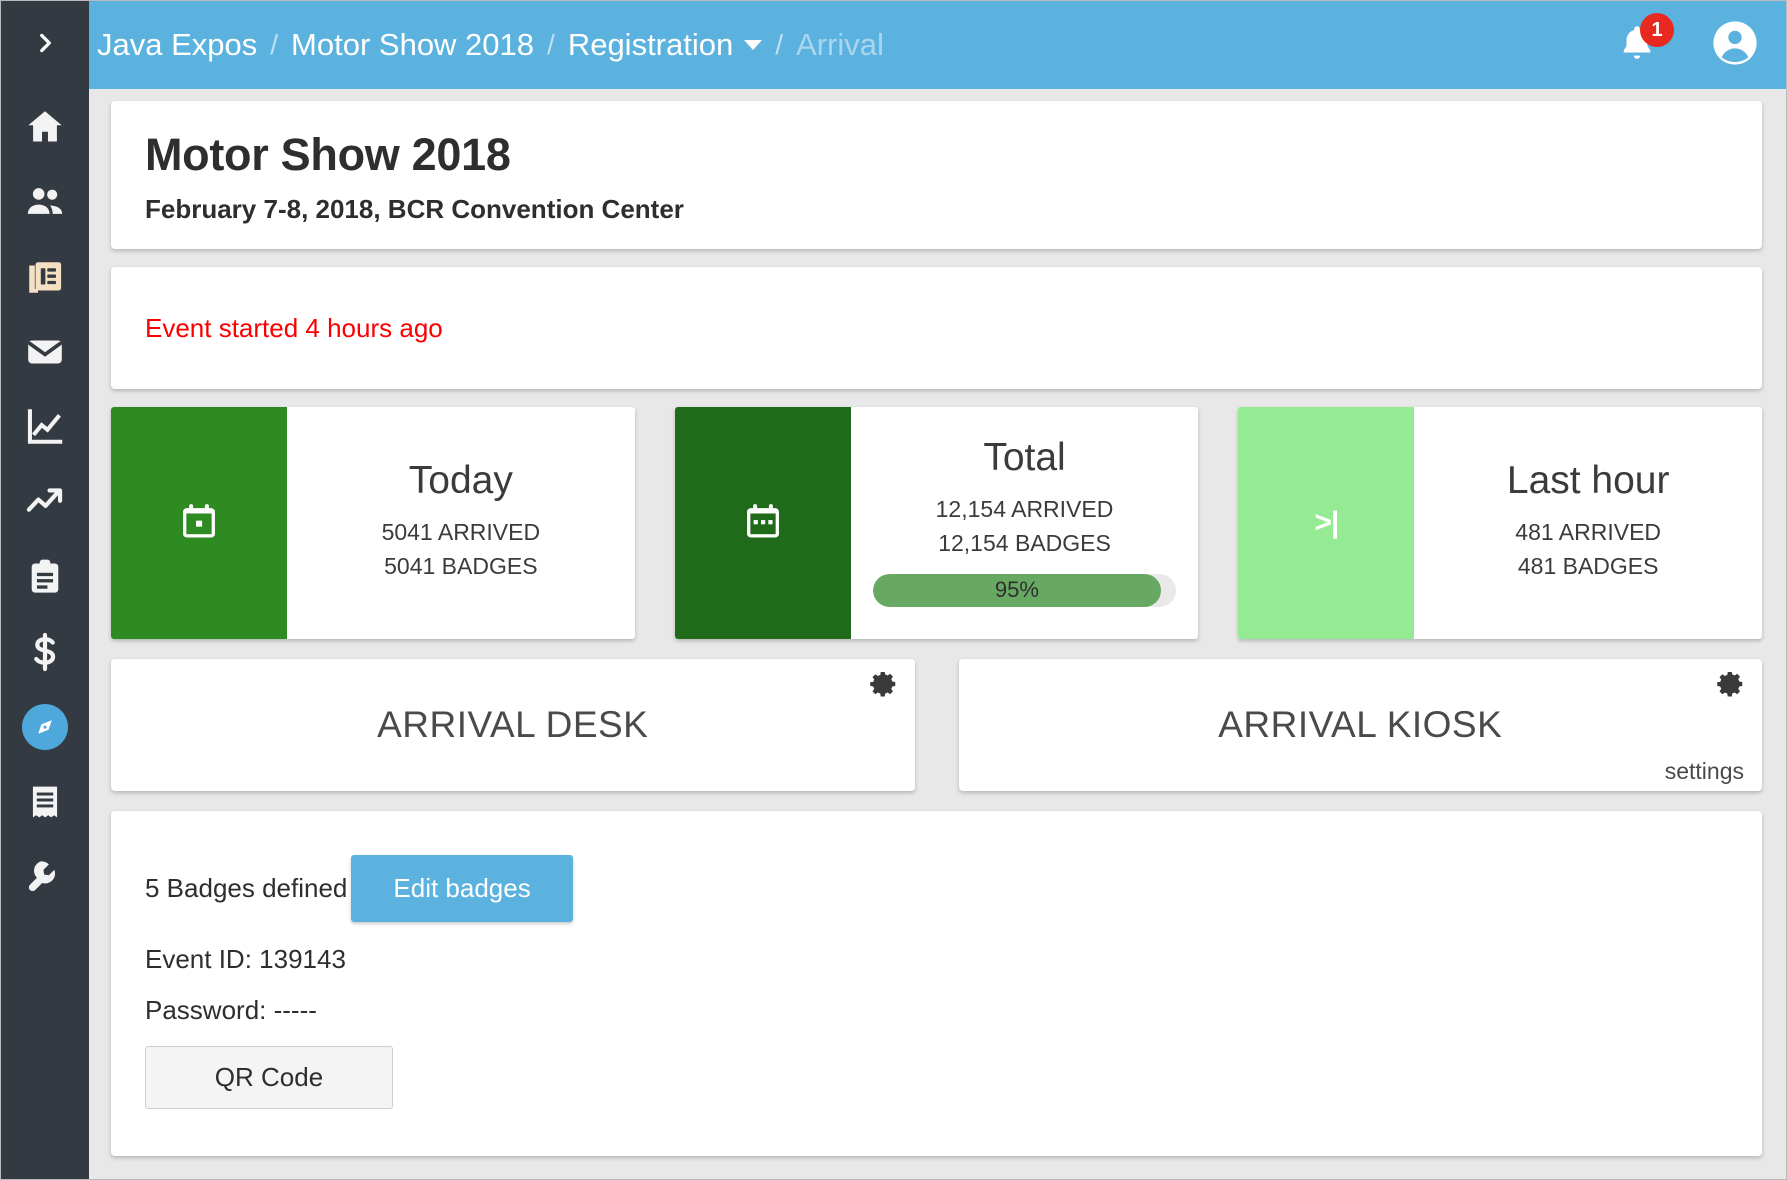  What do you see at coordinates (840, 44) in the screenshot?
I see `breadcrumb-item-arrival: Arrival` at bounding box center [840, 44].